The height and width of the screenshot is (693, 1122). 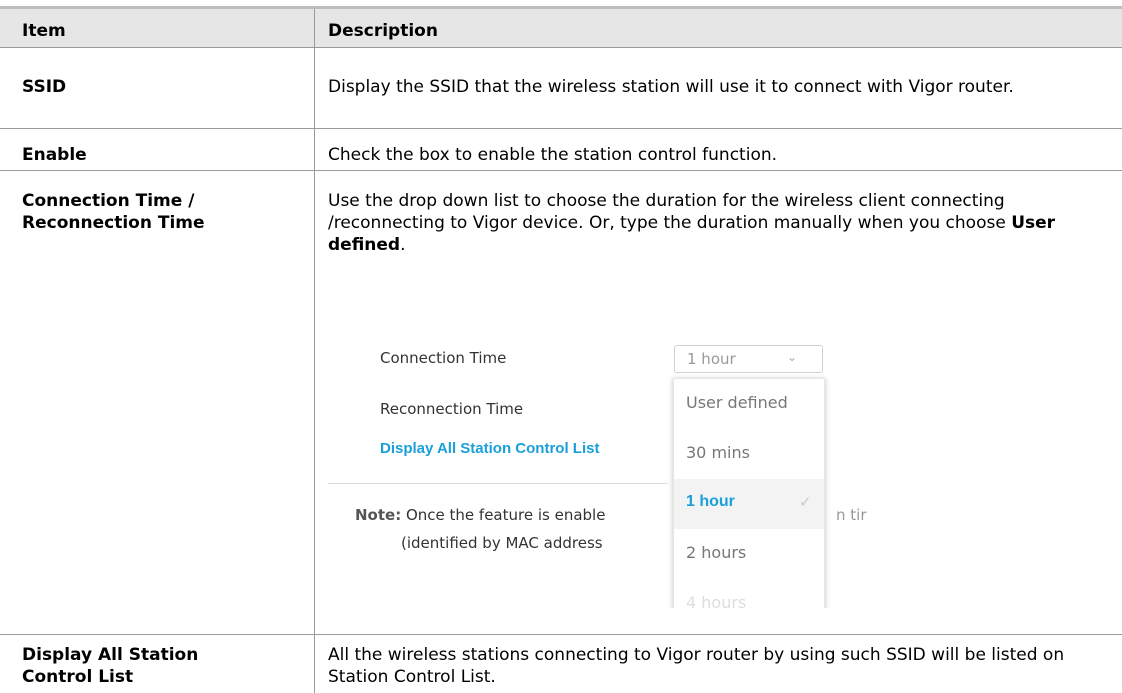 I want to click on note-label: Note:, so click(x=378, y=515).